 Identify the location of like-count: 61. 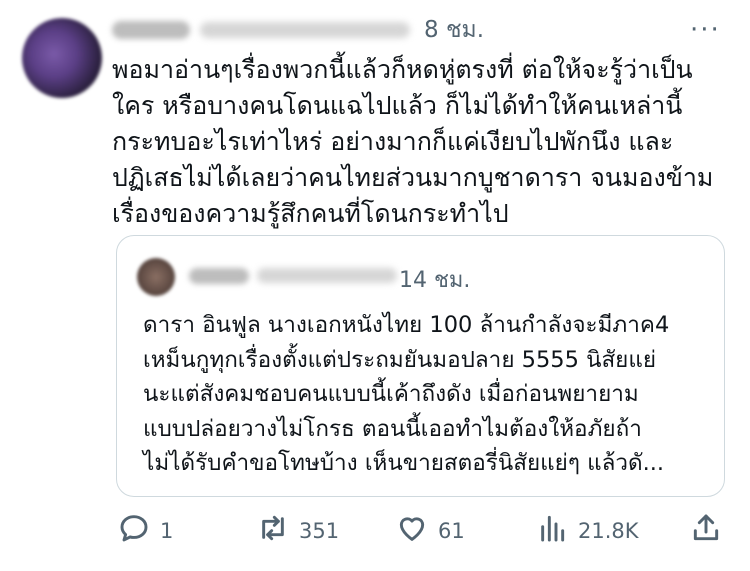
(451, 530).